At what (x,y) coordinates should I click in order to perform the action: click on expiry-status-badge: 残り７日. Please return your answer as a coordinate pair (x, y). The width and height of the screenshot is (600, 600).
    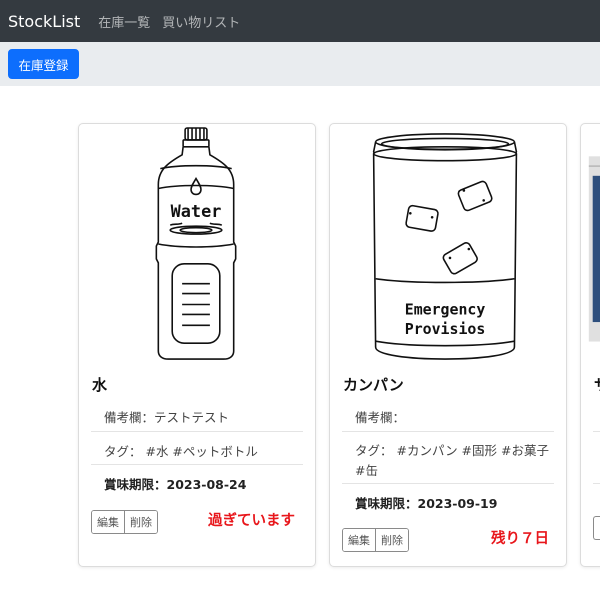
    Looking at the image, I should click on (520, 539).